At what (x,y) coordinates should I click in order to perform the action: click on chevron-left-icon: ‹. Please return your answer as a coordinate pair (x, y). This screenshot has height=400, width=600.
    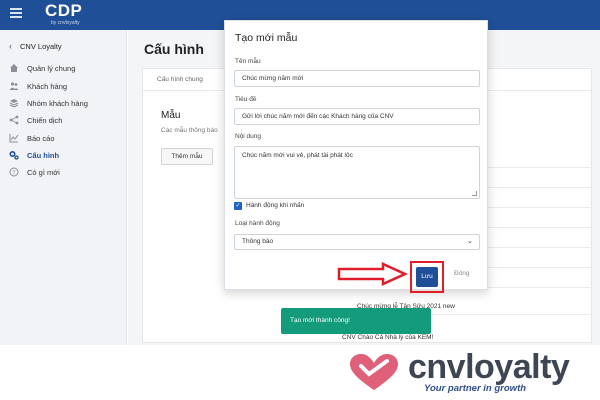
    Looking at the image, I should click on (10, 46).